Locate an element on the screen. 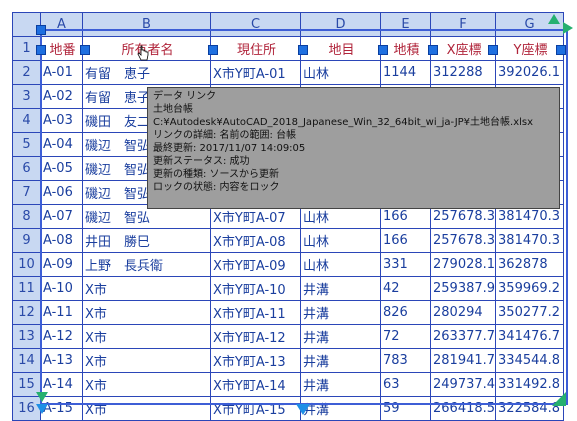 Image resolution: width=577 pixels, height=421 pixels. table-cell: 59 is located at coordinates (405, 408).